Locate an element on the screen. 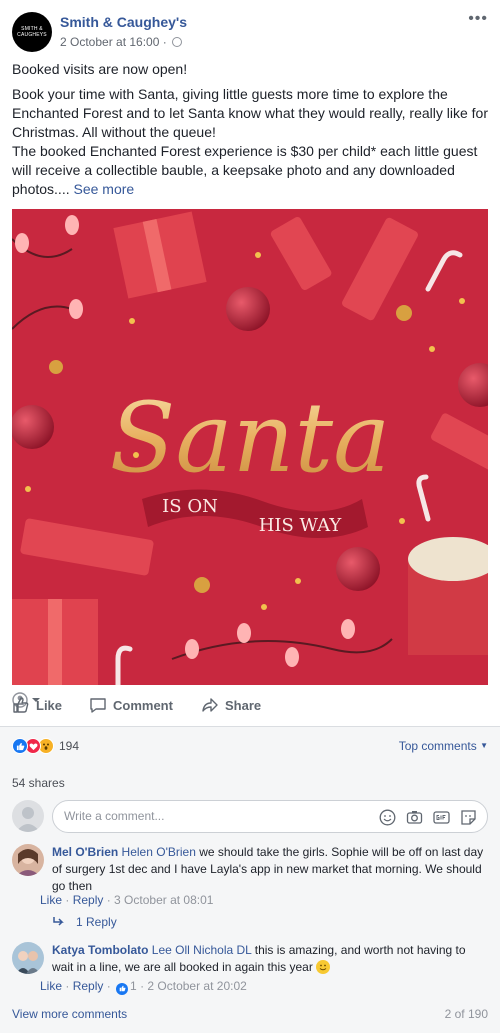 This screenshot has height=1033, width=500. gif-icon is located at coordinates (441, 817).